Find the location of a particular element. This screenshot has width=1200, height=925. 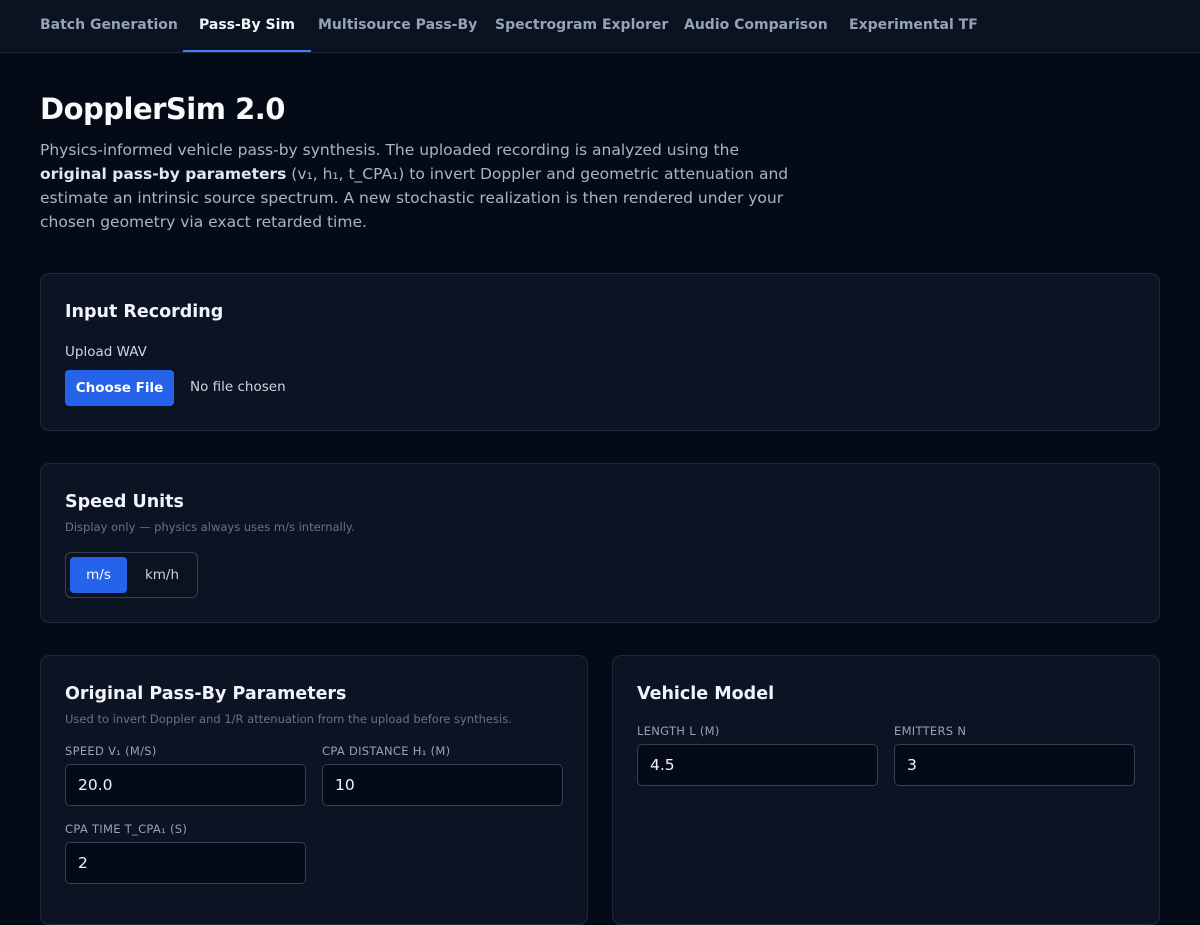

vehicle-model-card: Vehicle Model LENGTH L (M) EMITTERS N is located at coordinates (886, 790).